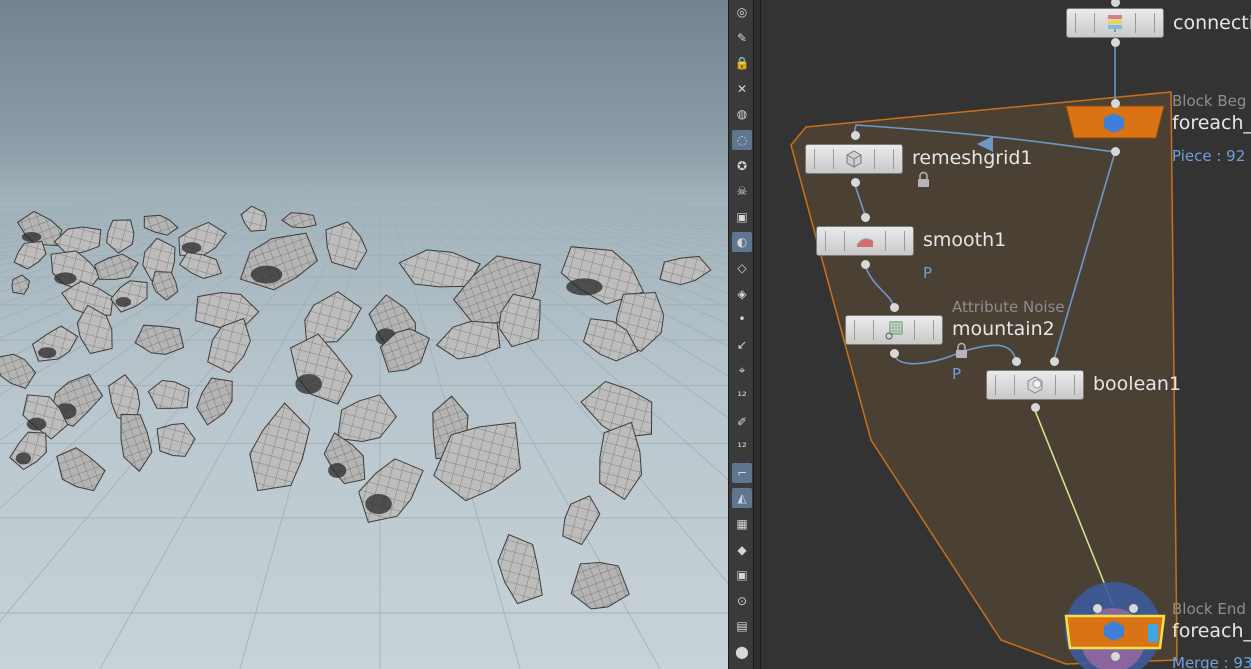  Describe the element at coordinates (742, 319) in the screenshot. I see `normals-icon: •` at that location.